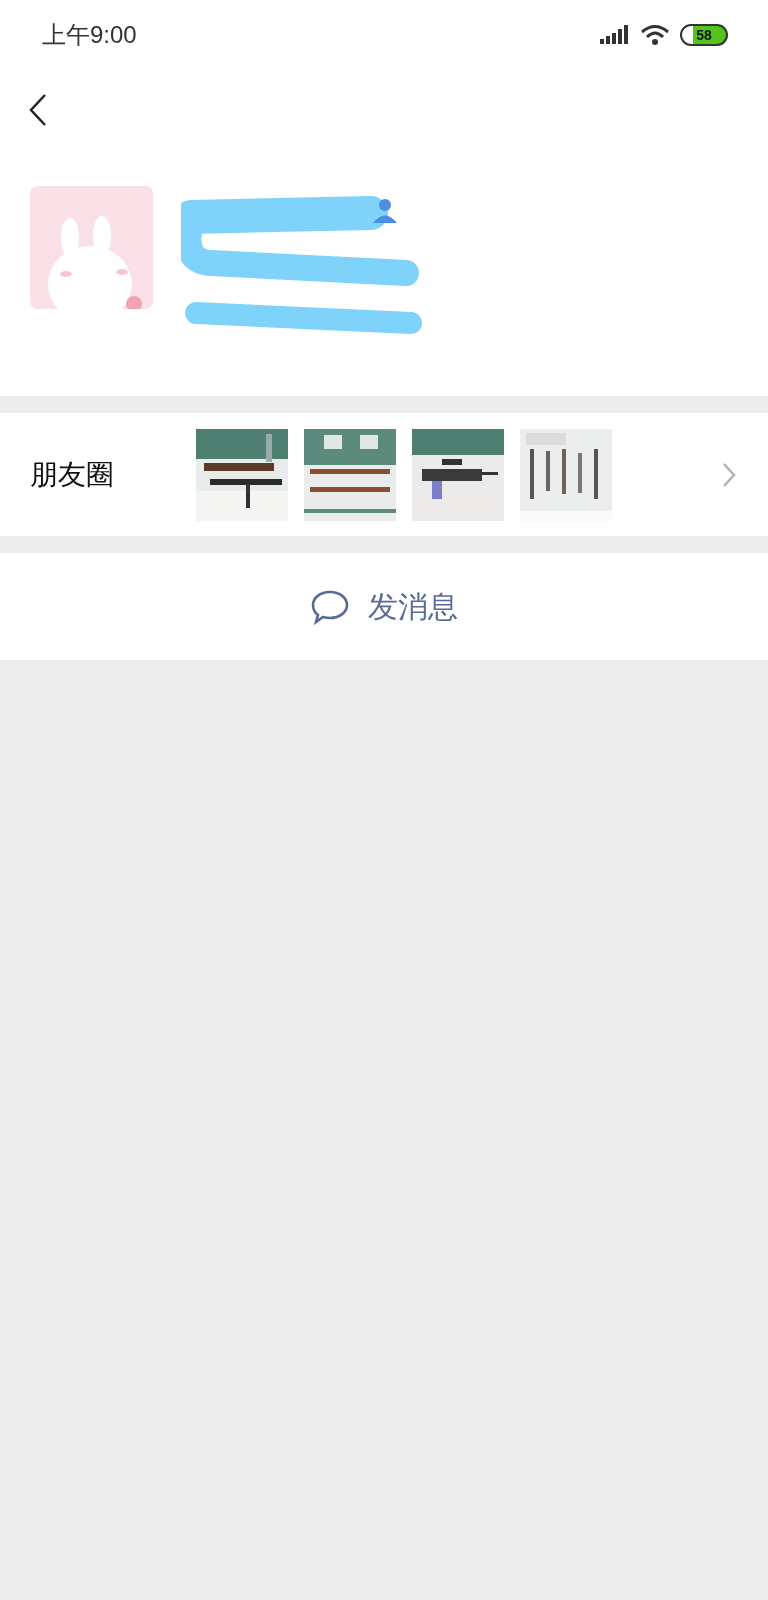  I want to click on person-icon, so click(385, 210).